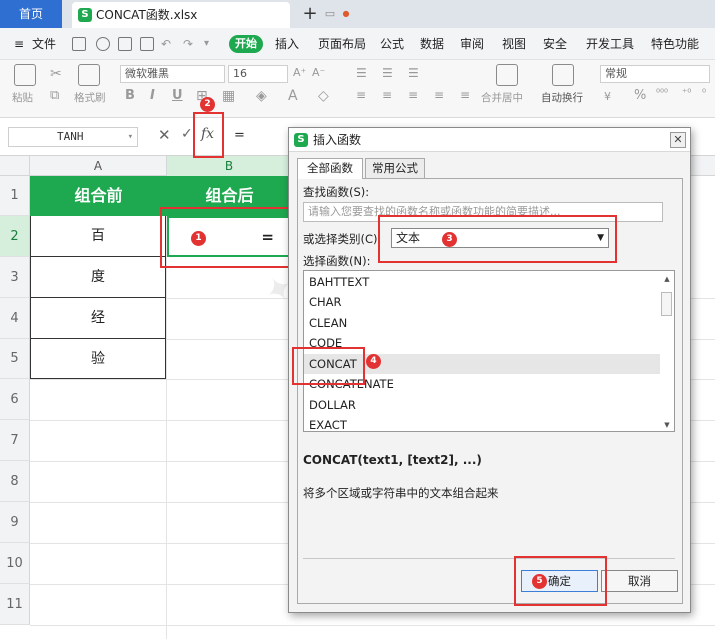 The image size is (715, 639). Describe the element at coordinates (432, 44) in the screenshot. I see `menu-data: 数据` at that location.